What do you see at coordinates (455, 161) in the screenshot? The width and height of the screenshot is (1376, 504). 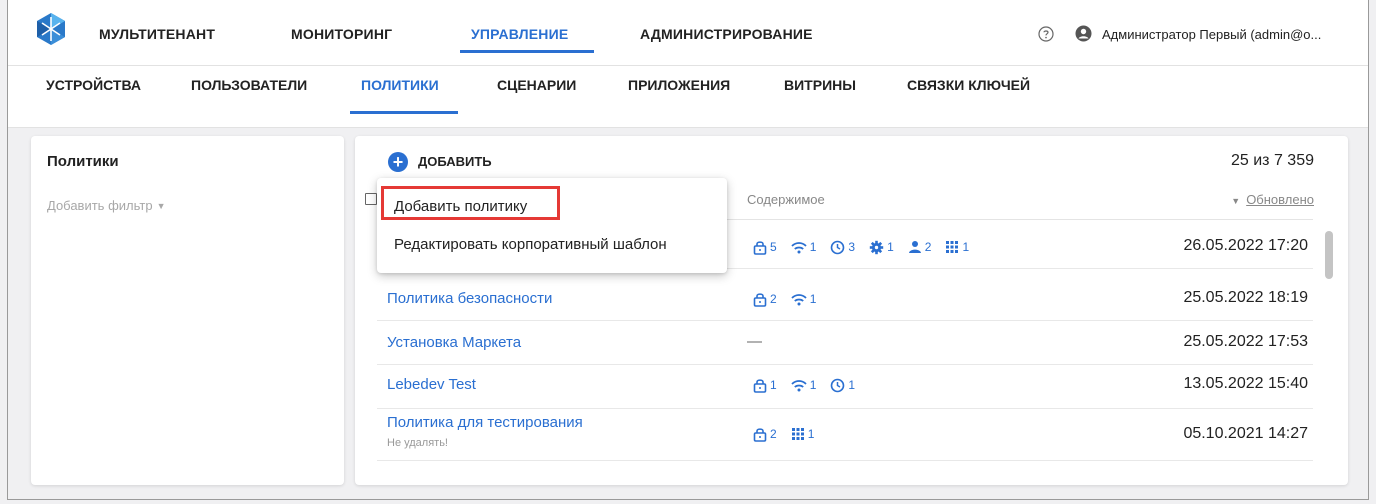 I see `add-button-label: ДОБАВИТЬ` at bounding box center [455, 161].